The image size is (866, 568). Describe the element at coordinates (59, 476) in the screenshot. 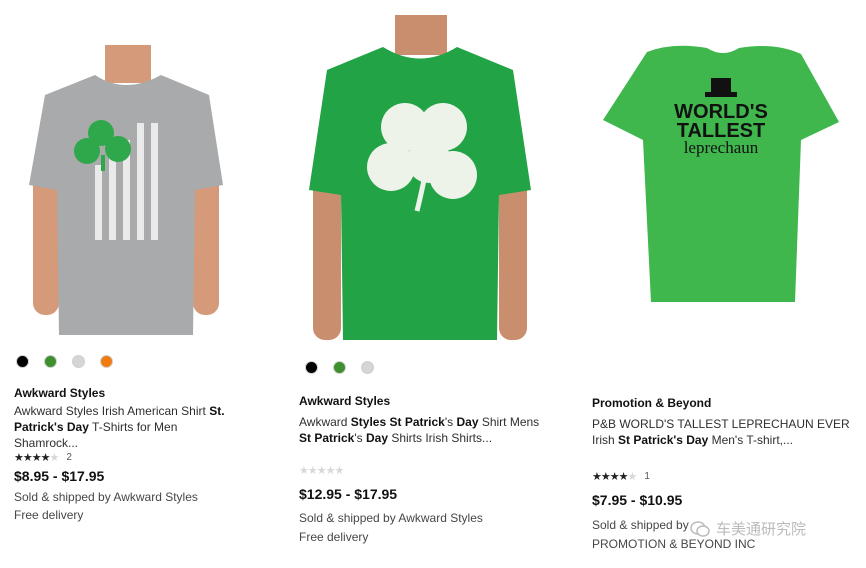

I see `price: $8.95 - $17.95` at that location.